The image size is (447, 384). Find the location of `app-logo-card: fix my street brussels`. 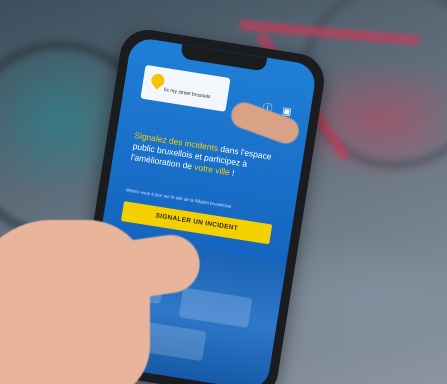

app-logo-card: fix my street brussels is located at coordinates (185, 88).